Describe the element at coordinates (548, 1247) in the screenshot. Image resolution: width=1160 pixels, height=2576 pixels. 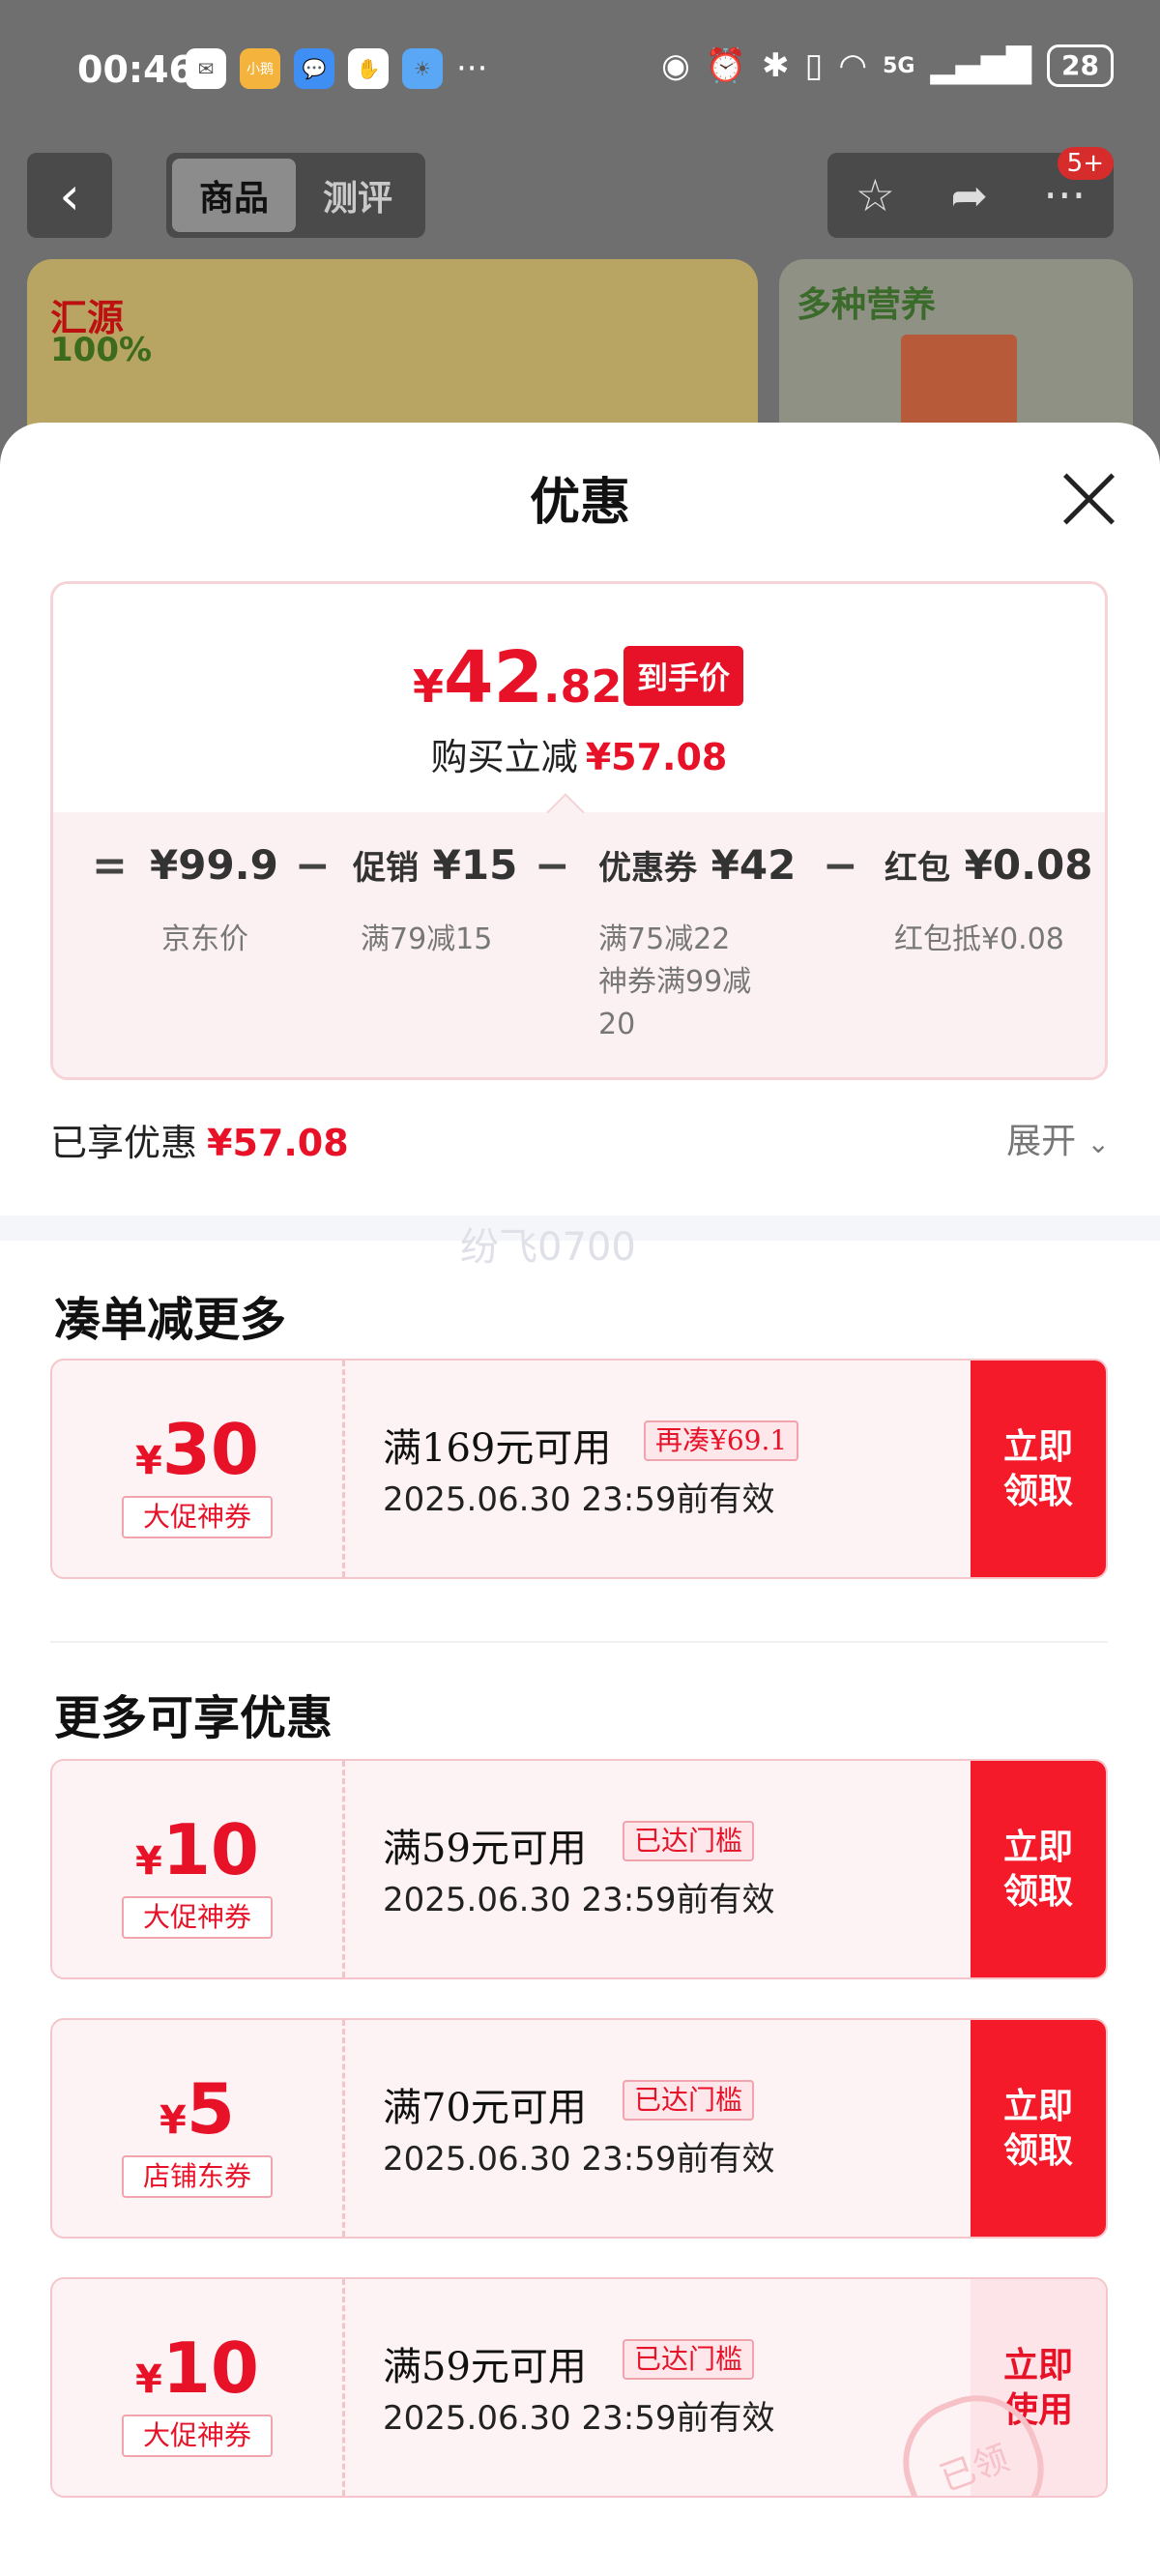
I see `watermark: 纷飞0700` at that location.